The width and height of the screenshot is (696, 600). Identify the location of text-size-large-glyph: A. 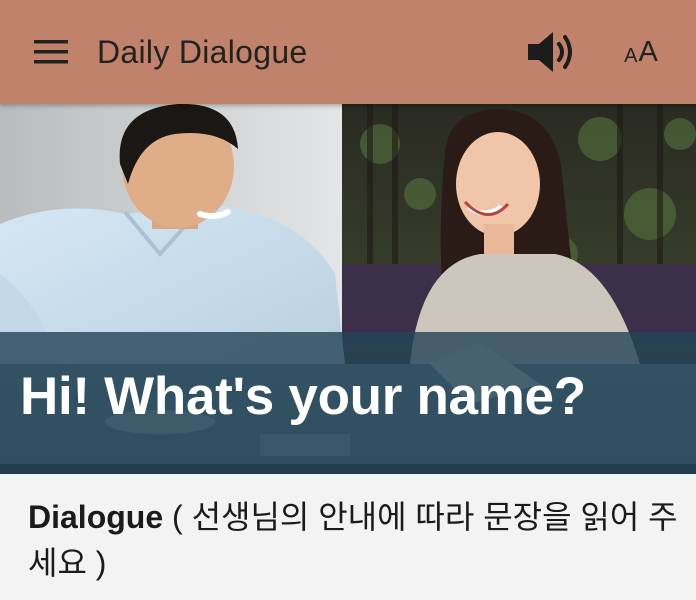
(648, 51).